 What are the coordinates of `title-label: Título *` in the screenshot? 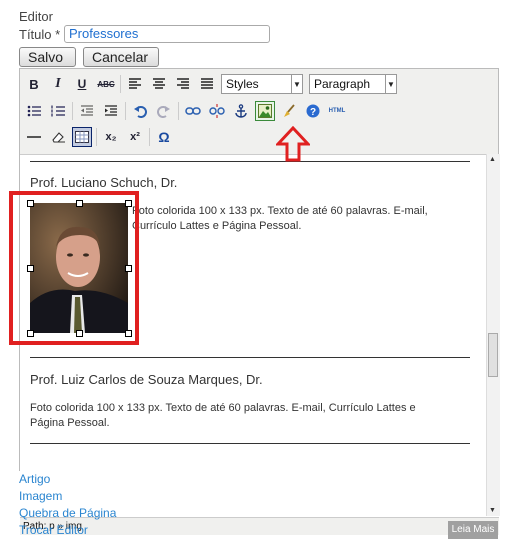 It's located at (40, 34).